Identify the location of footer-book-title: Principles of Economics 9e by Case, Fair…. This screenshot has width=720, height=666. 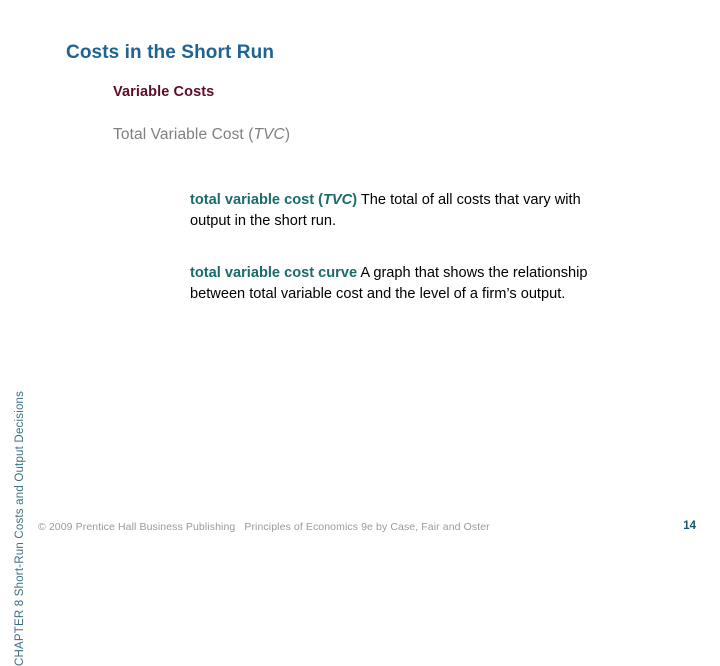
(367, 527).